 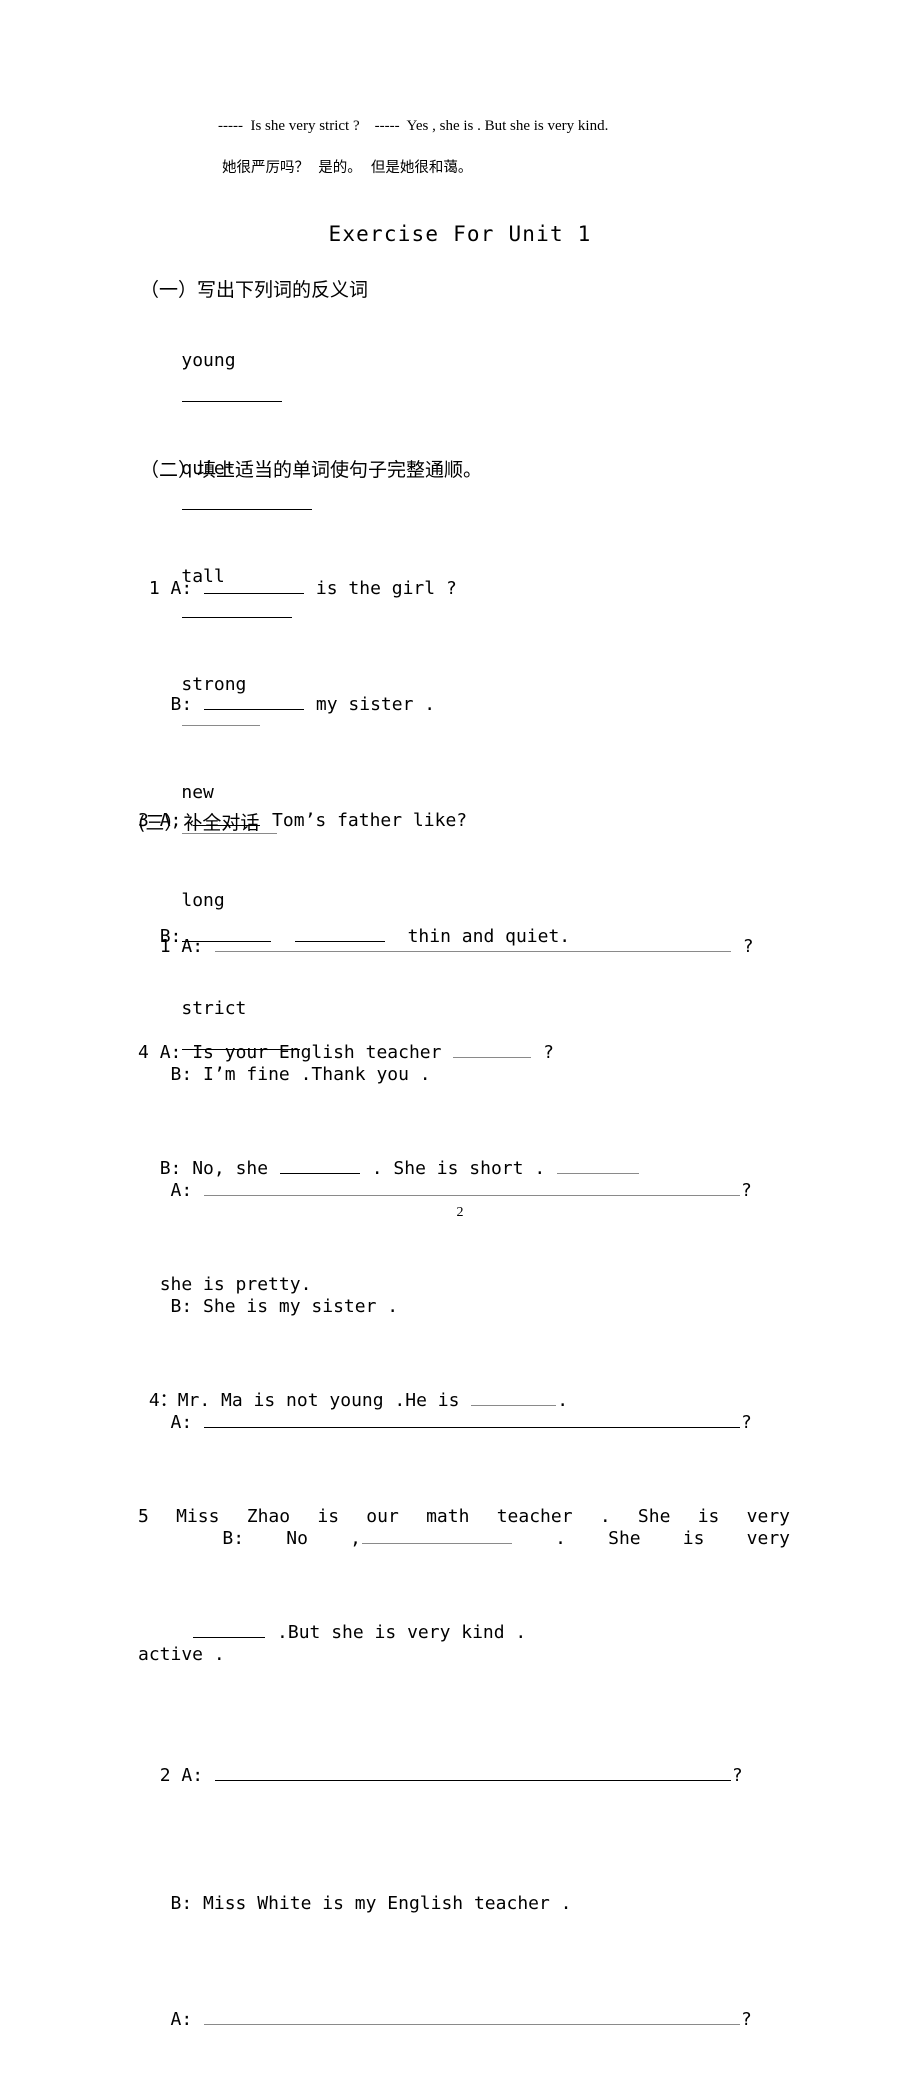 I want to click on item-3-2-a: A: ?, so click(x=464, y=1190).